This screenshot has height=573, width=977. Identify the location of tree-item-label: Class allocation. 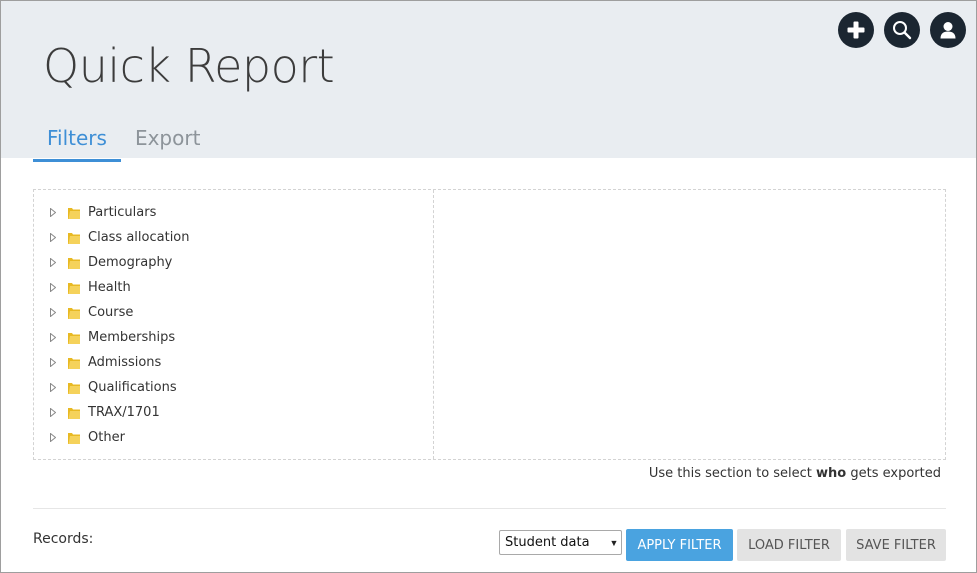
(139, 237).